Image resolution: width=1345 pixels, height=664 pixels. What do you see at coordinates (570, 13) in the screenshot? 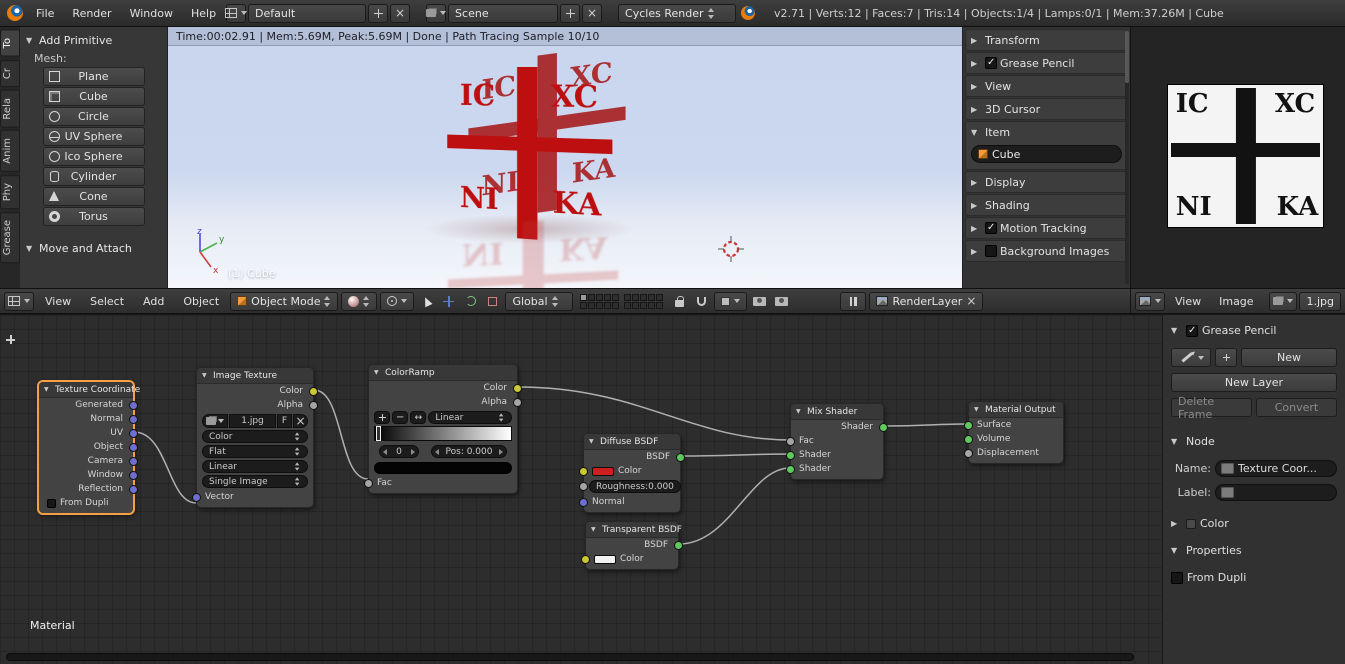
I see `add-scene-button` at bounding box center [570, 13].